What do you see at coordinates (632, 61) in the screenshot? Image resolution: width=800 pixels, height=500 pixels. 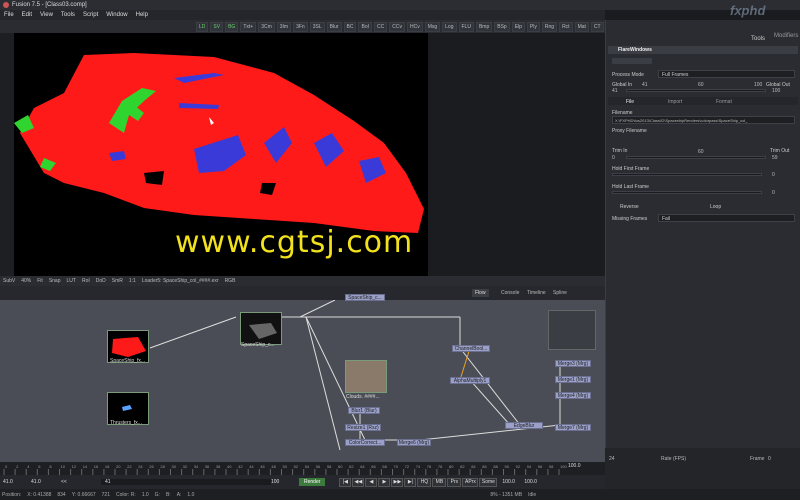 I see `tool-icons` at bounding box center [632, 61].